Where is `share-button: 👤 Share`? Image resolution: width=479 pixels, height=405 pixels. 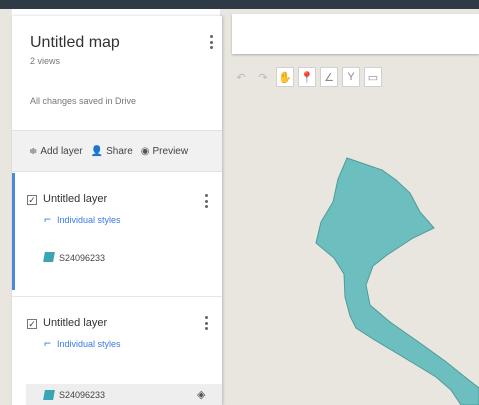
share-button: 👤 Share is located at coordinates (112, 151).